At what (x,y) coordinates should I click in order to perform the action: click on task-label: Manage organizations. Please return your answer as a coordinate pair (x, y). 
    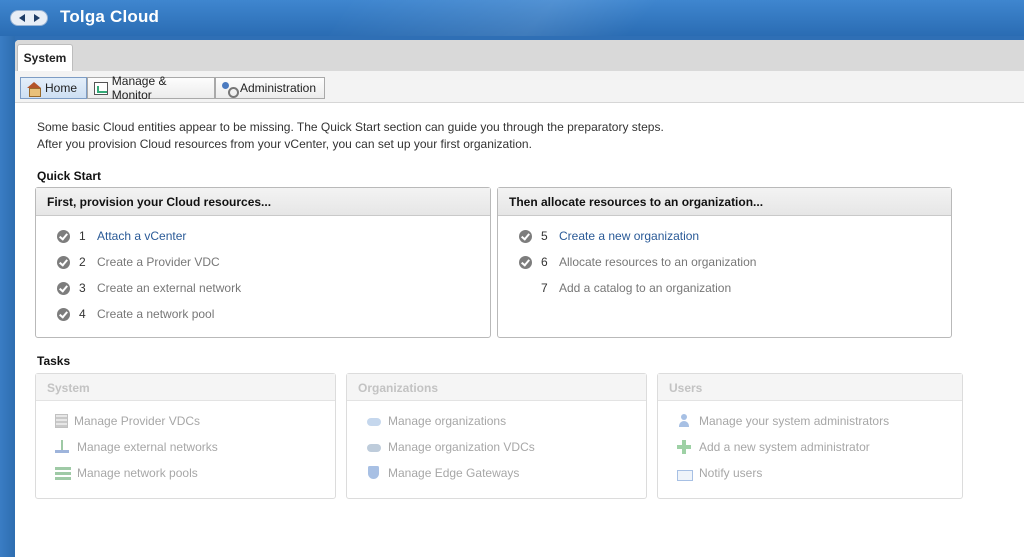
    Looking at the image, I should click on (447, 421).